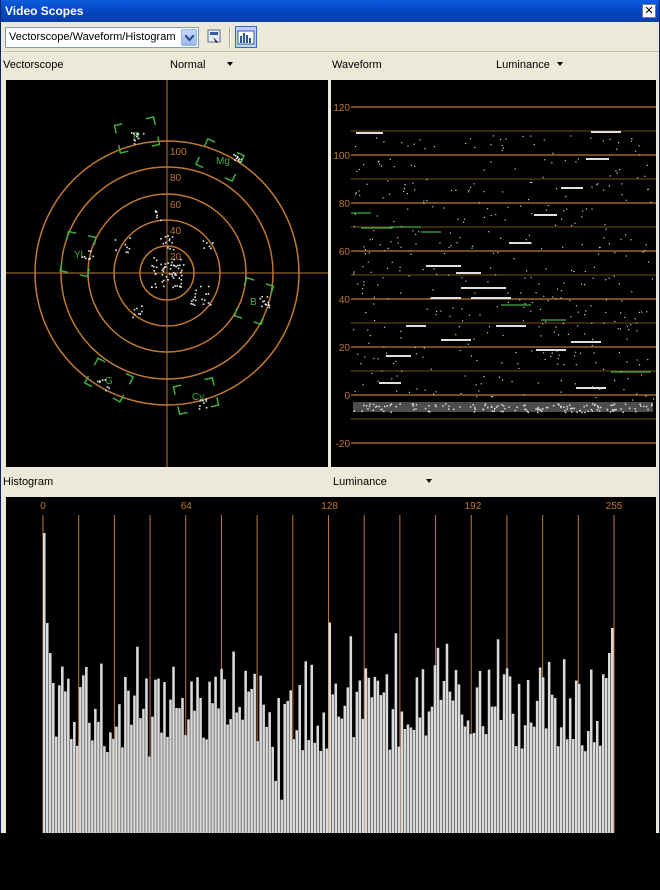  What do you see at coordinates (214, 37) in the screenshot?
I see `eyedropper-button` at bounding box center [214, 37].